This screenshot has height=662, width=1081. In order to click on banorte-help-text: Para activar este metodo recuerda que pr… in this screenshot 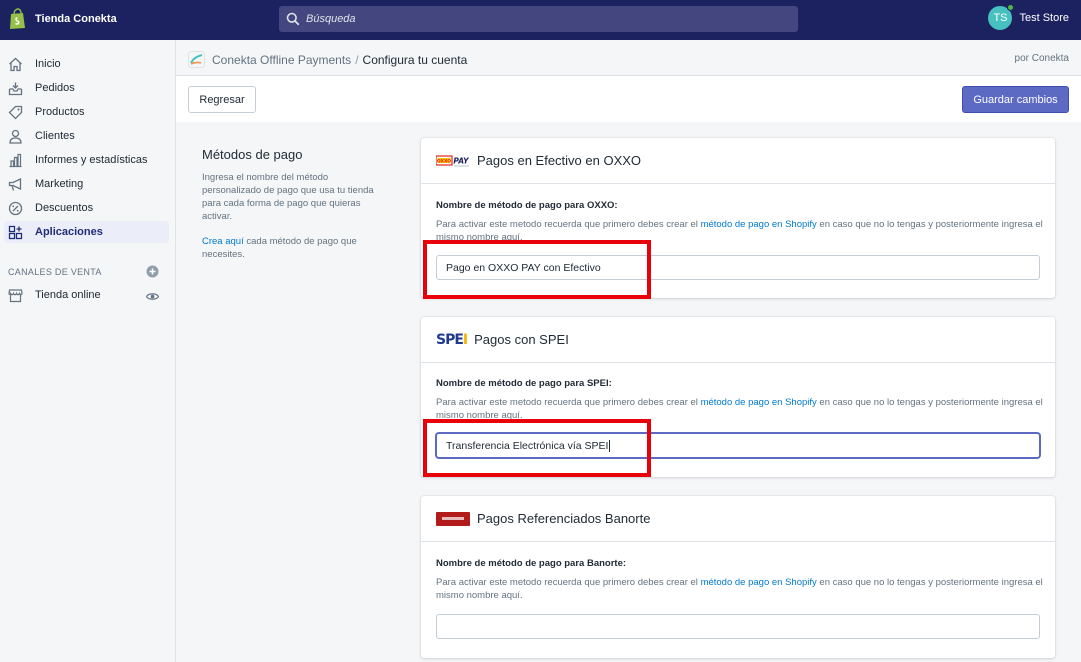, I will do `click(739, 589)`.